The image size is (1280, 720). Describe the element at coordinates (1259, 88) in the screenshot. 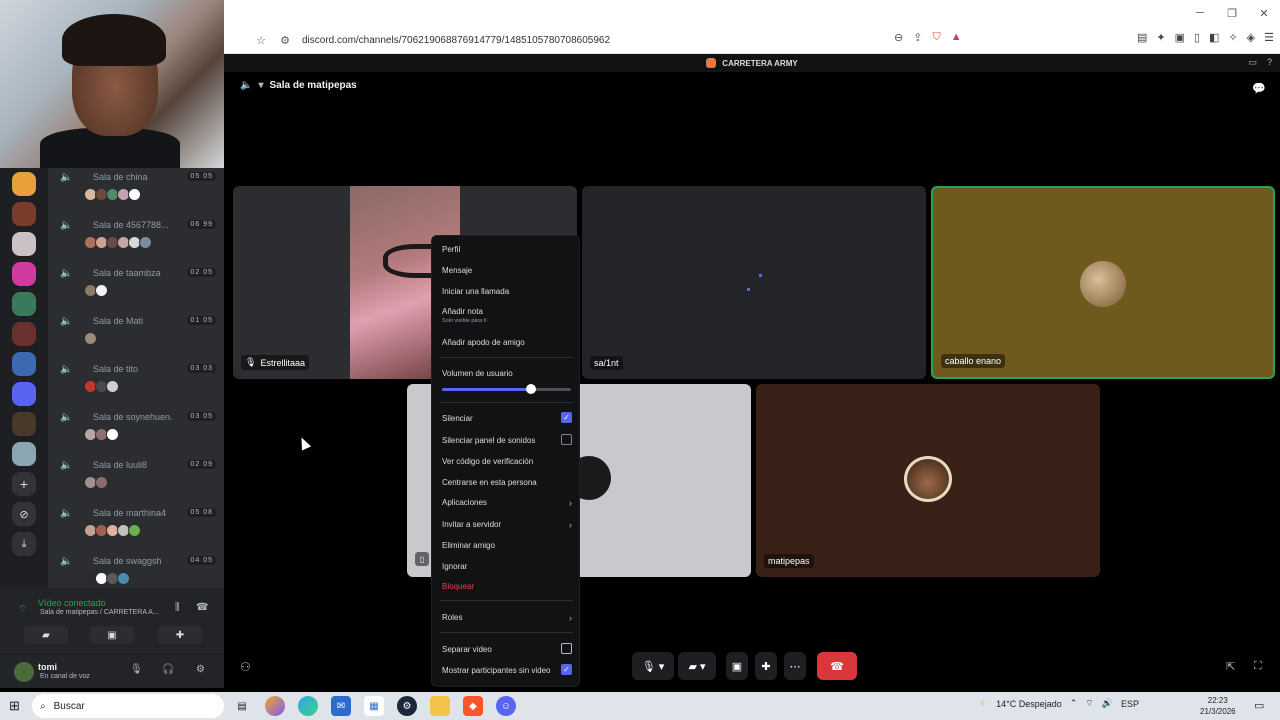

I see `chat-icon: 💬` at that location.